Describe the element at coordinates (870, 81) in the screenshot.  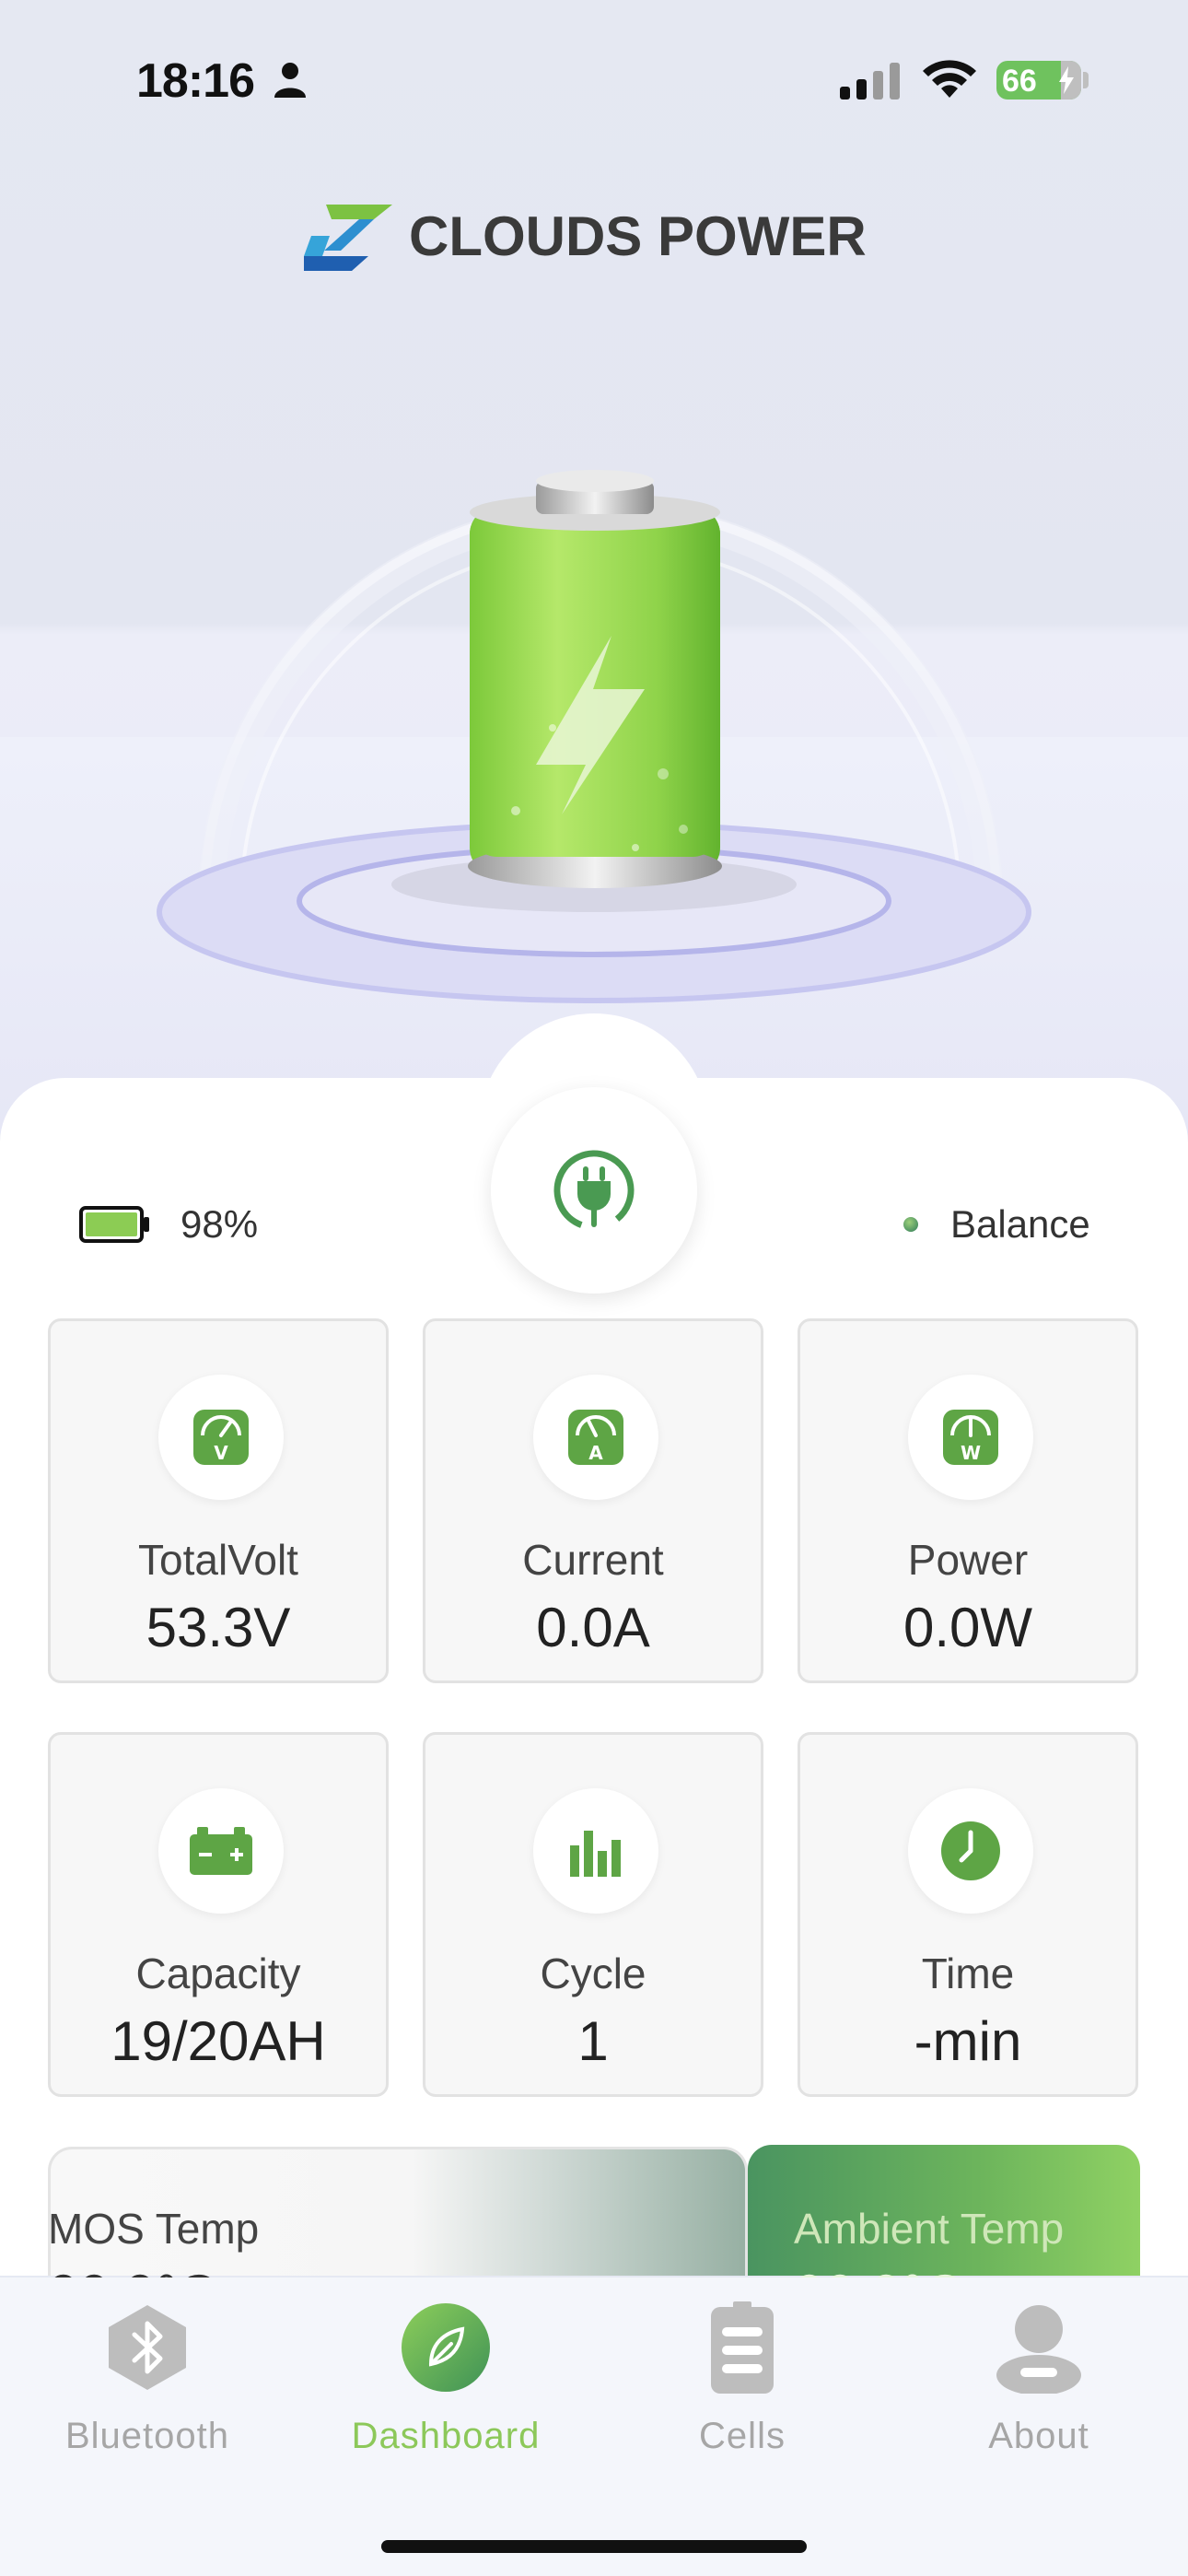
I see `cellular-signal-icon` at that location.